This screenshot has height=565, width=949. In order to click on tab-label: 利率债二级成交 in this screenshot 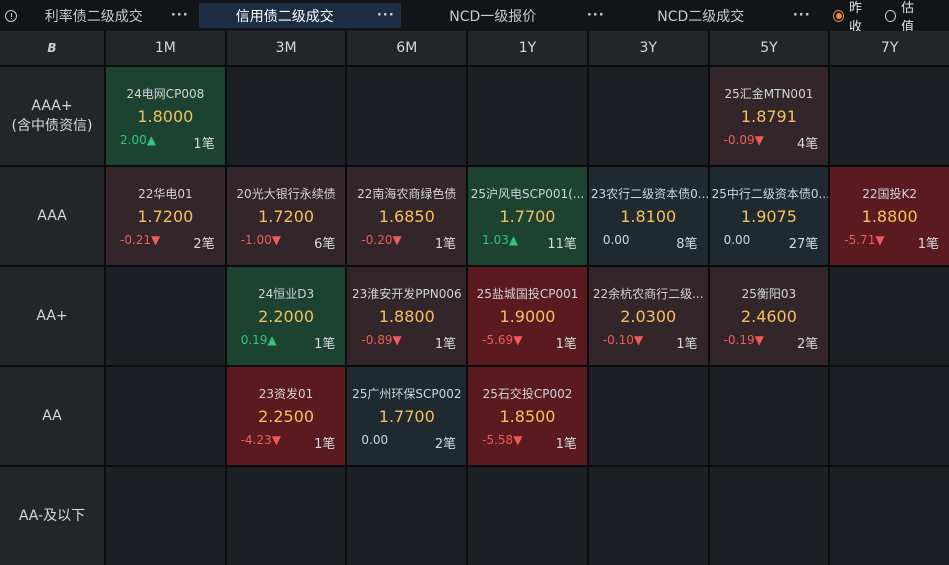, I will do `click(93, 16)`.